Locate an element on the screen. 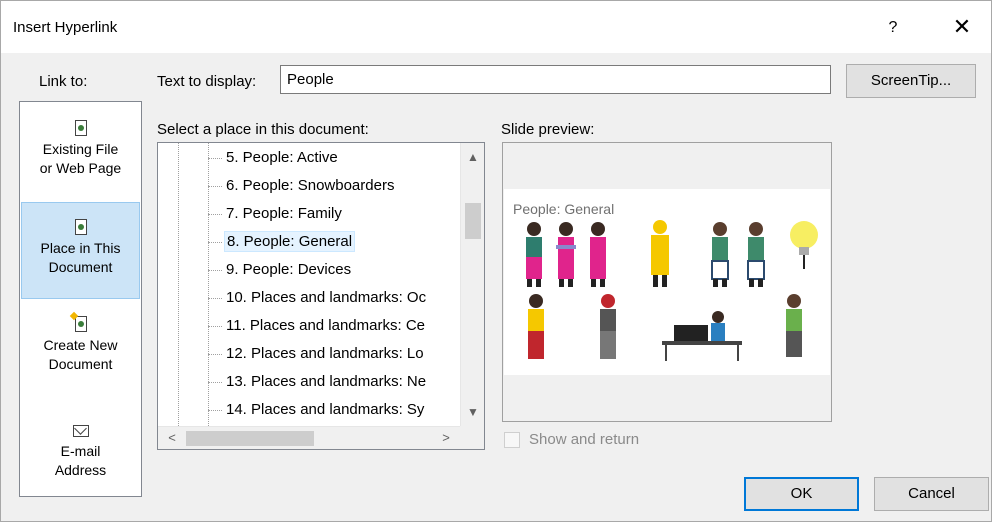  link-email-address: E-mail Address is located at coordinates (80, 459).